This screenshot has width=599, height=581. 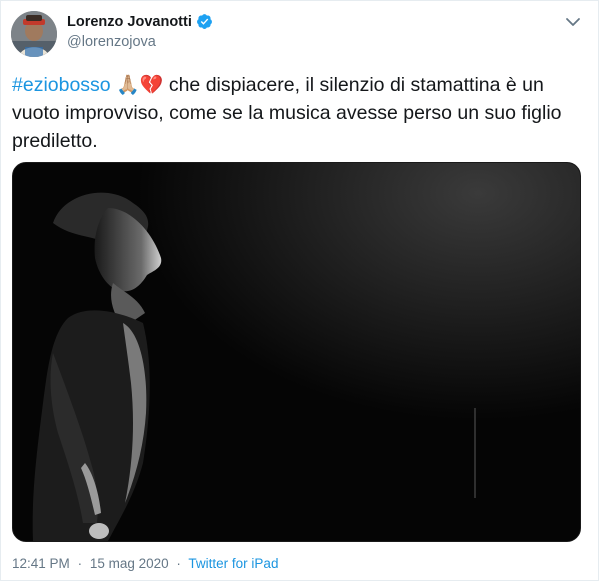 What do you see at coordinates (151, 85) in the screenshot?
I see `broken-heart-emoji: 💔` at bounding box center [151, 85].